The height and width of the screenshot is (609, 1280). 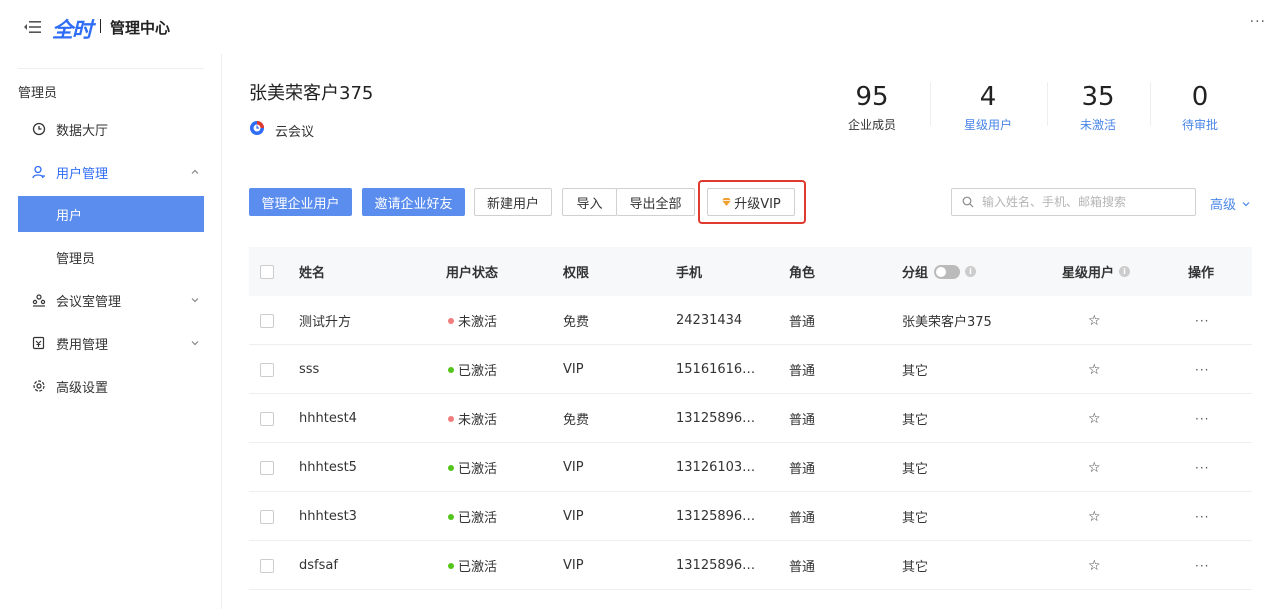 What do you see at coordinates (312, 271) in the screenshot?
I see `column-header-name: 姓名` at bounding box center [312, 271].